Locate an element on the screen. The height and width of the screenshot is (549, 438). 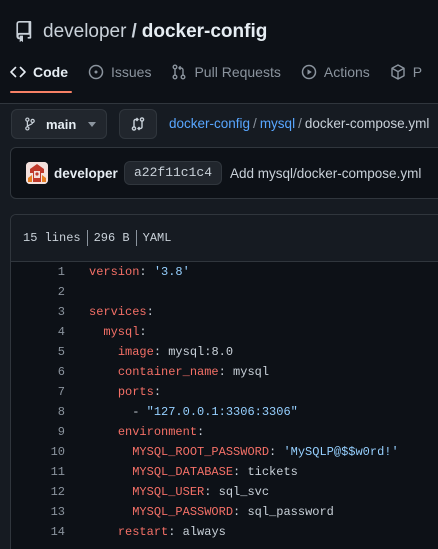
tab-code: Code is located at coordinates (39, 73).